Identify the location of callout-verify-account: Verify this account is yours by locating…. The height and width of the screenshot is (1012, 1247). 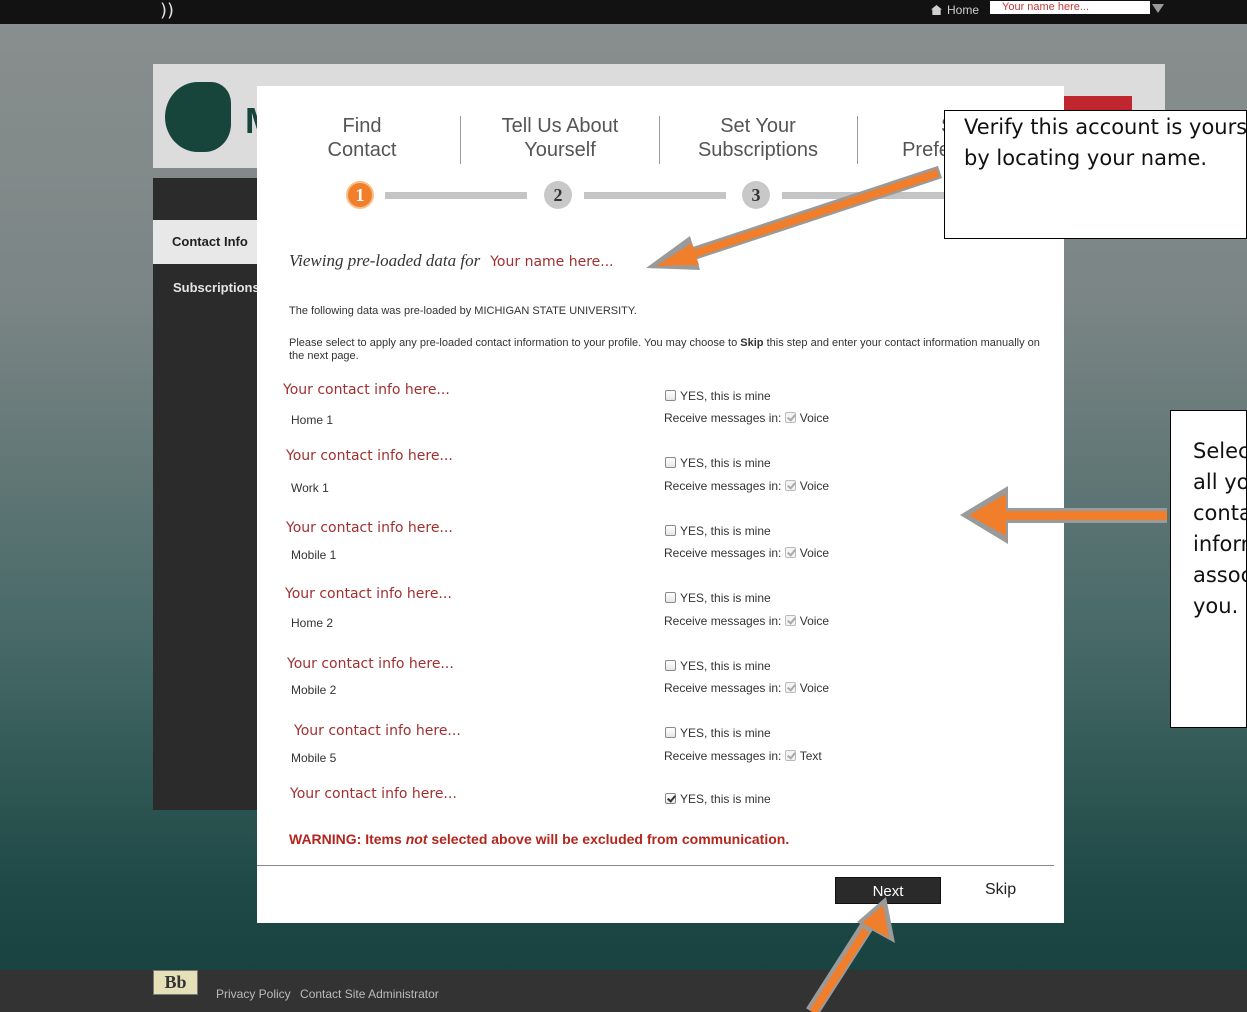
(1095, 174).